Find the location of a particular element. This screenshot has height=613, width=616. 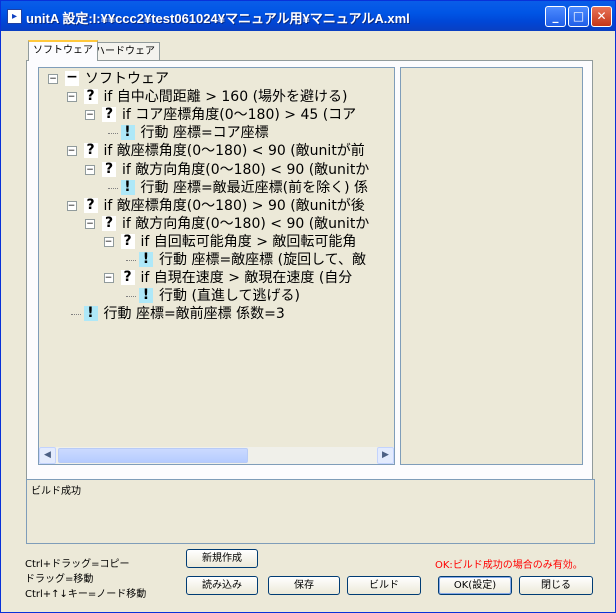

arrow-right-icon: ▶ is located at coordinates (385, 455).